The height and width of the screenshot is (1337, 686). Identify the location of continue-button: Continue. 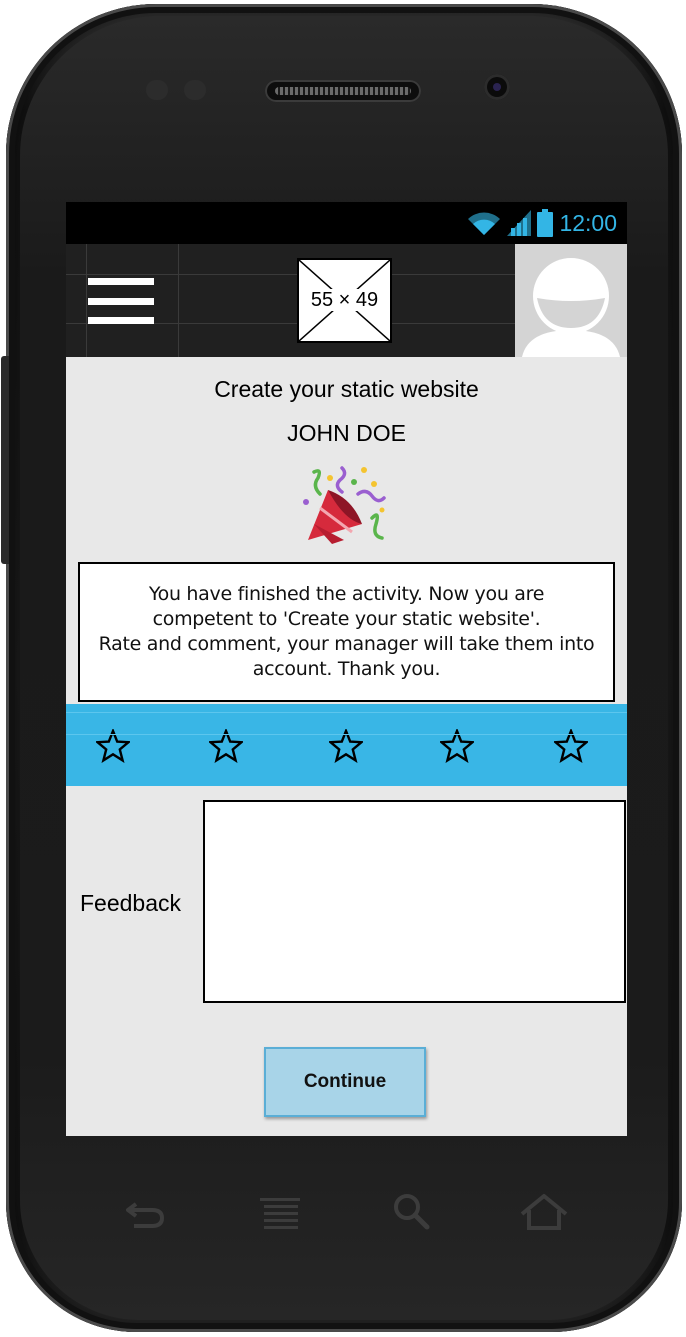
(345, 1082).